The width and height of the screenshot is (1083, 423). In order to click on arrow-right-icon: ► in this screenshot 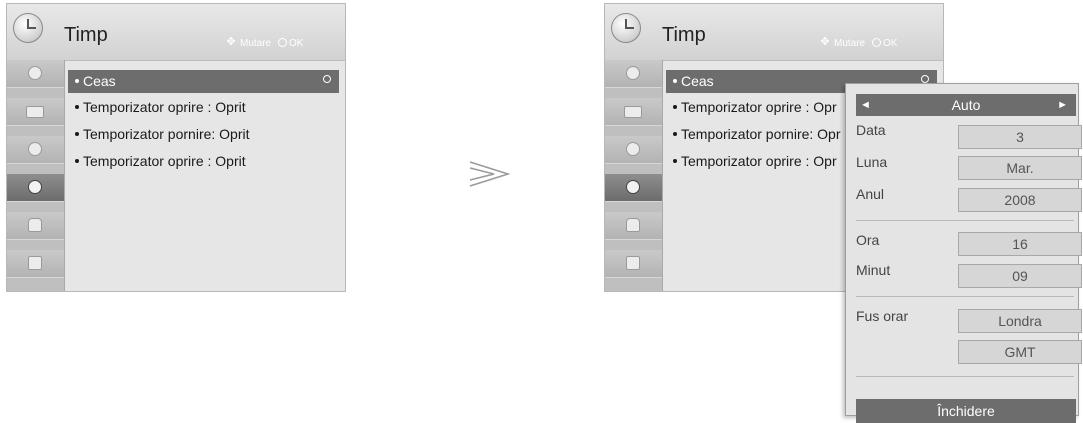, I will do `click(1062, 105)`.